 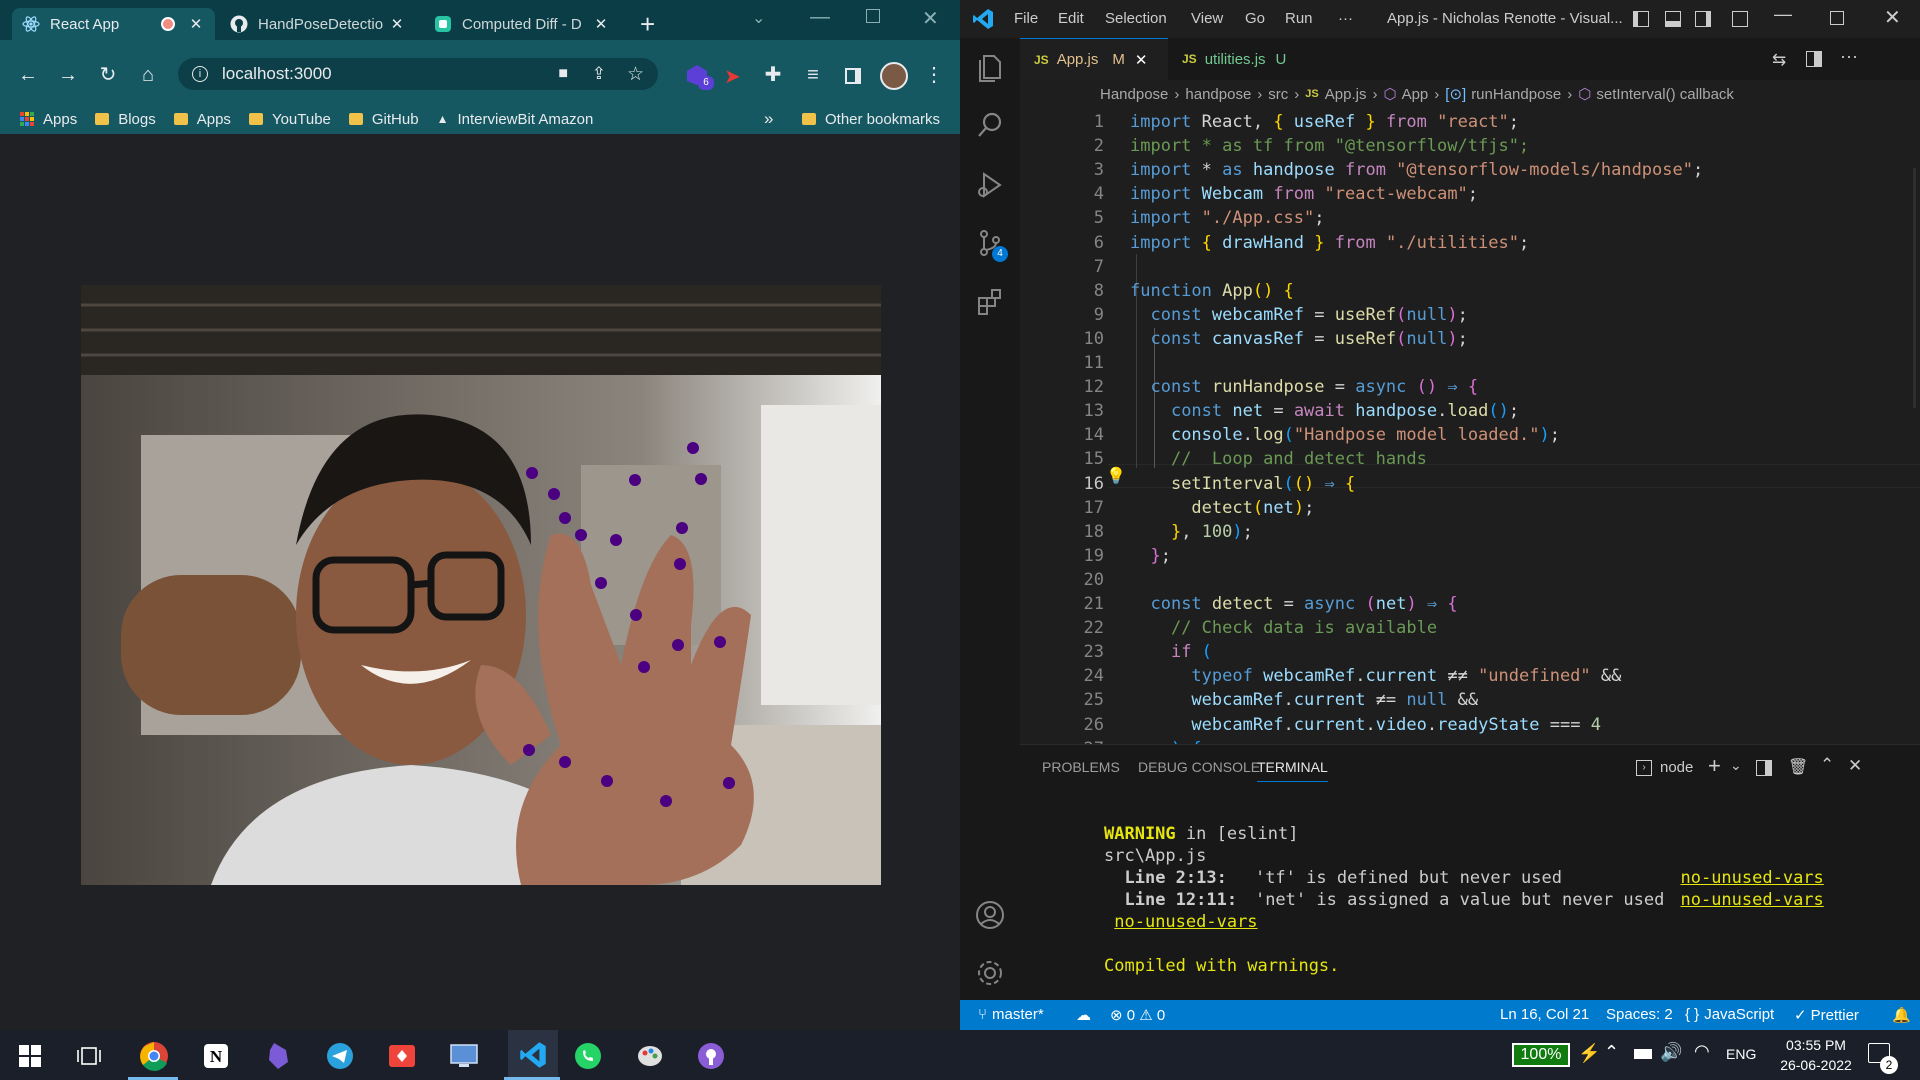 I want to click on bookmark-apps-grid: Apps, so click(x=48, y=119).